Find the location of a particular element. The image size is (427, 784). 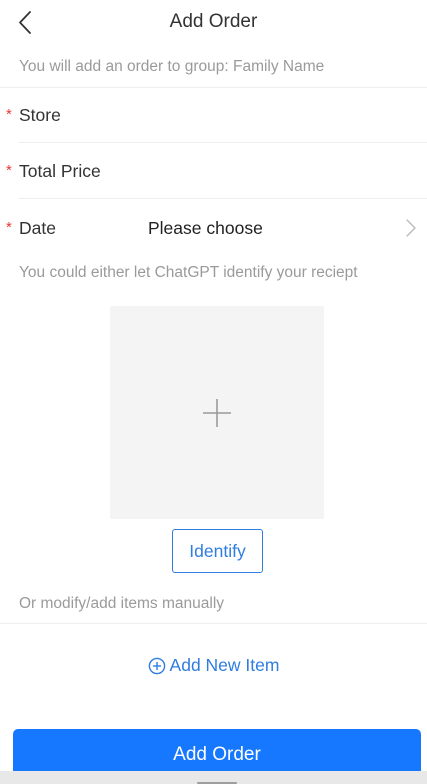

plus-icon is located at coordinates (217, 412).